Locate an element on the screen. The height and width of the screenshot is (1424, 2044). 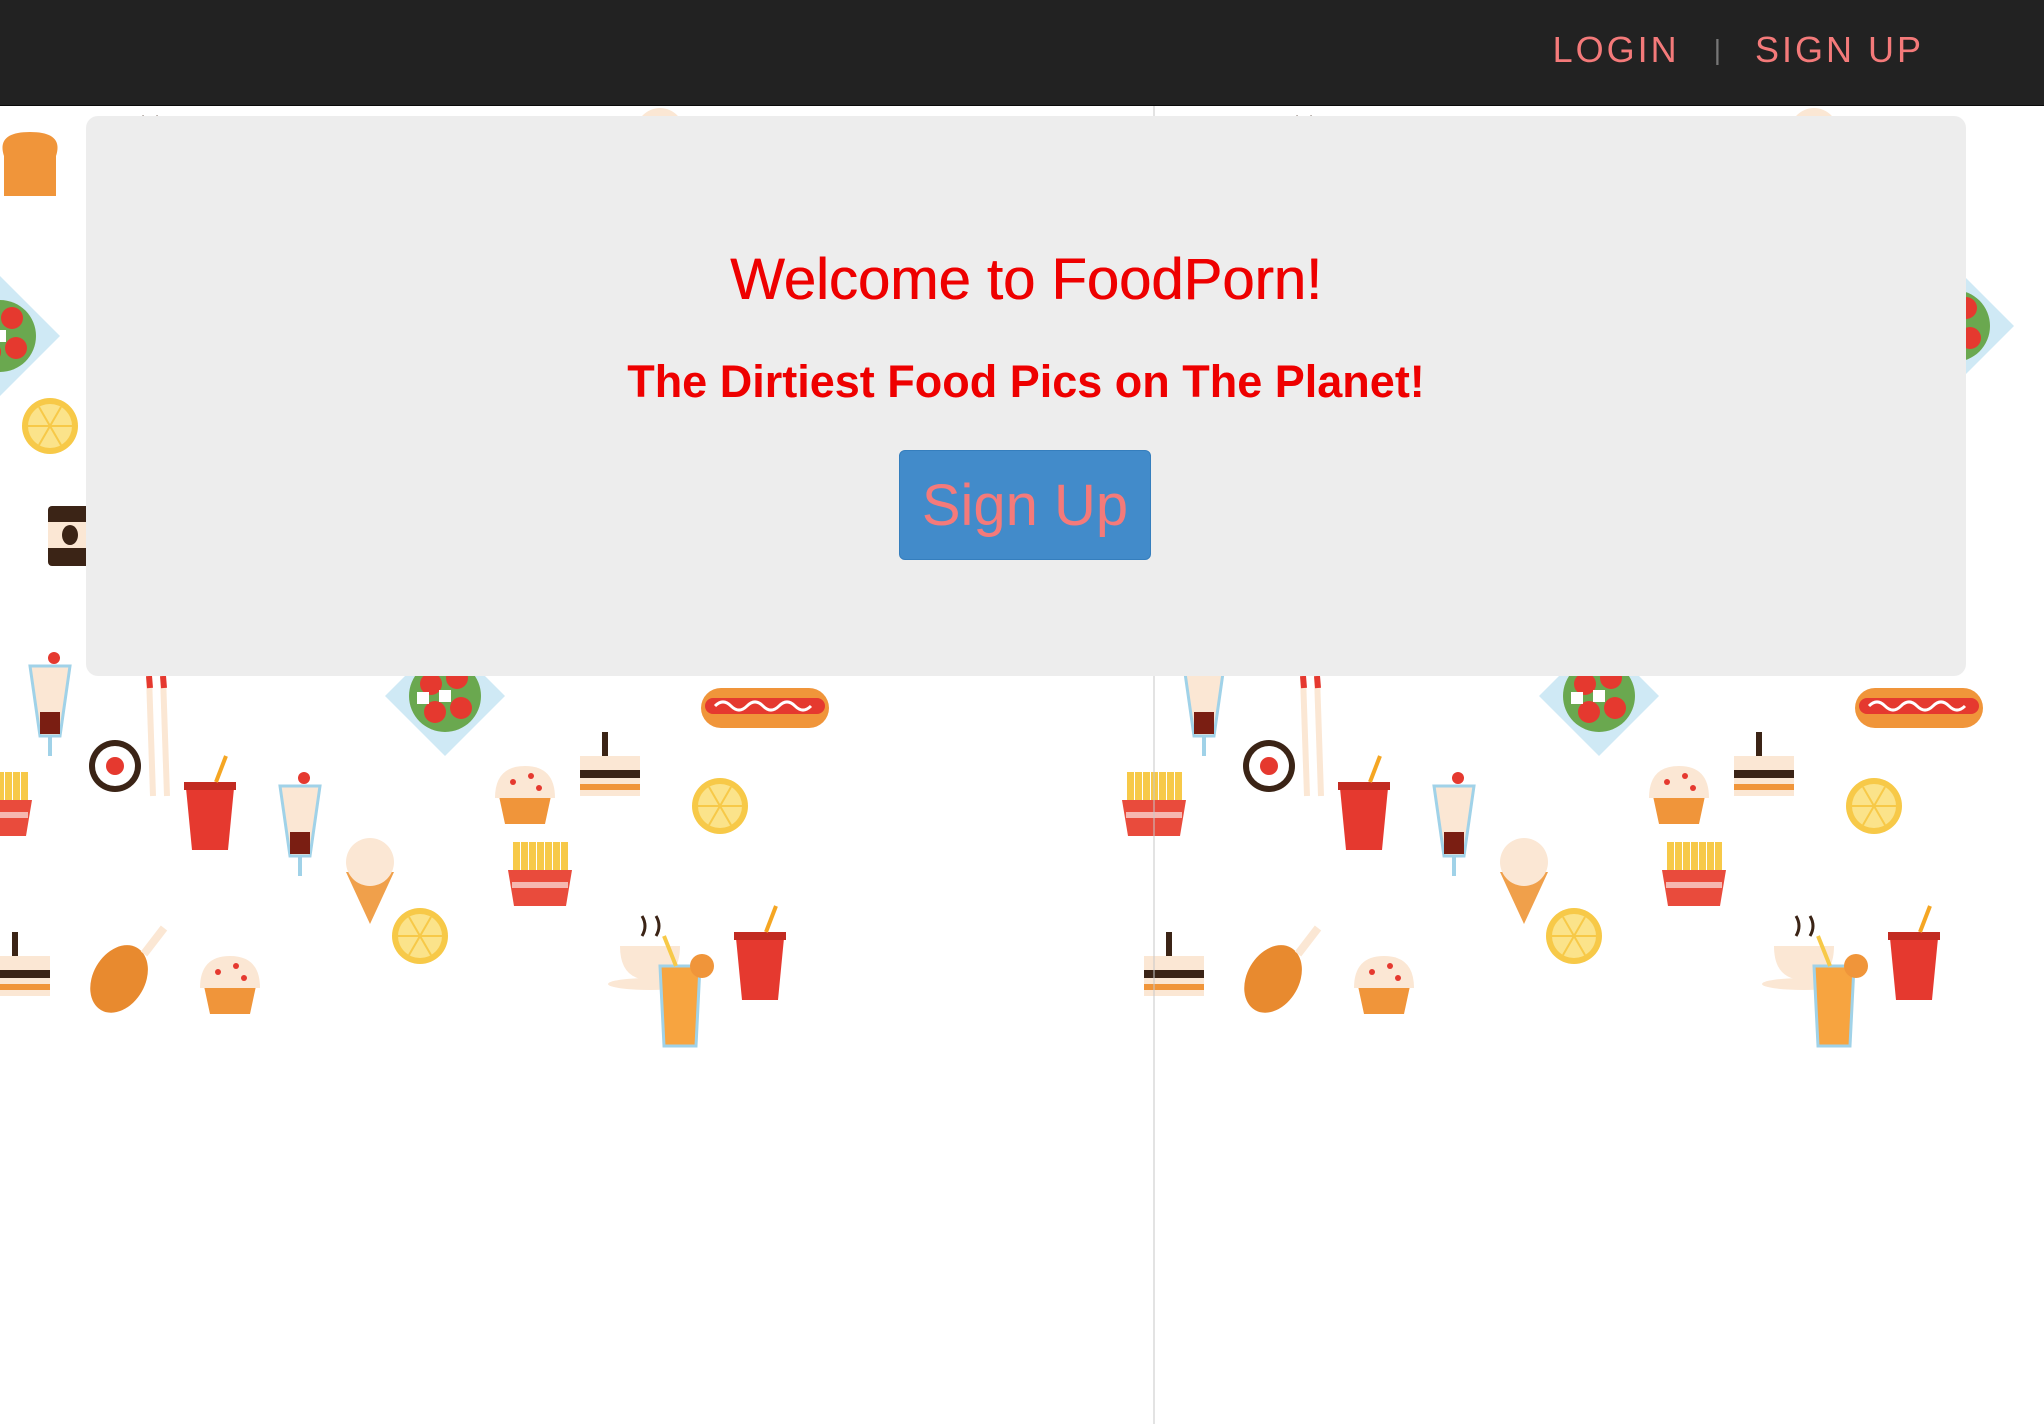
login-link: LOGIN is located at coordinates (1616, 50).